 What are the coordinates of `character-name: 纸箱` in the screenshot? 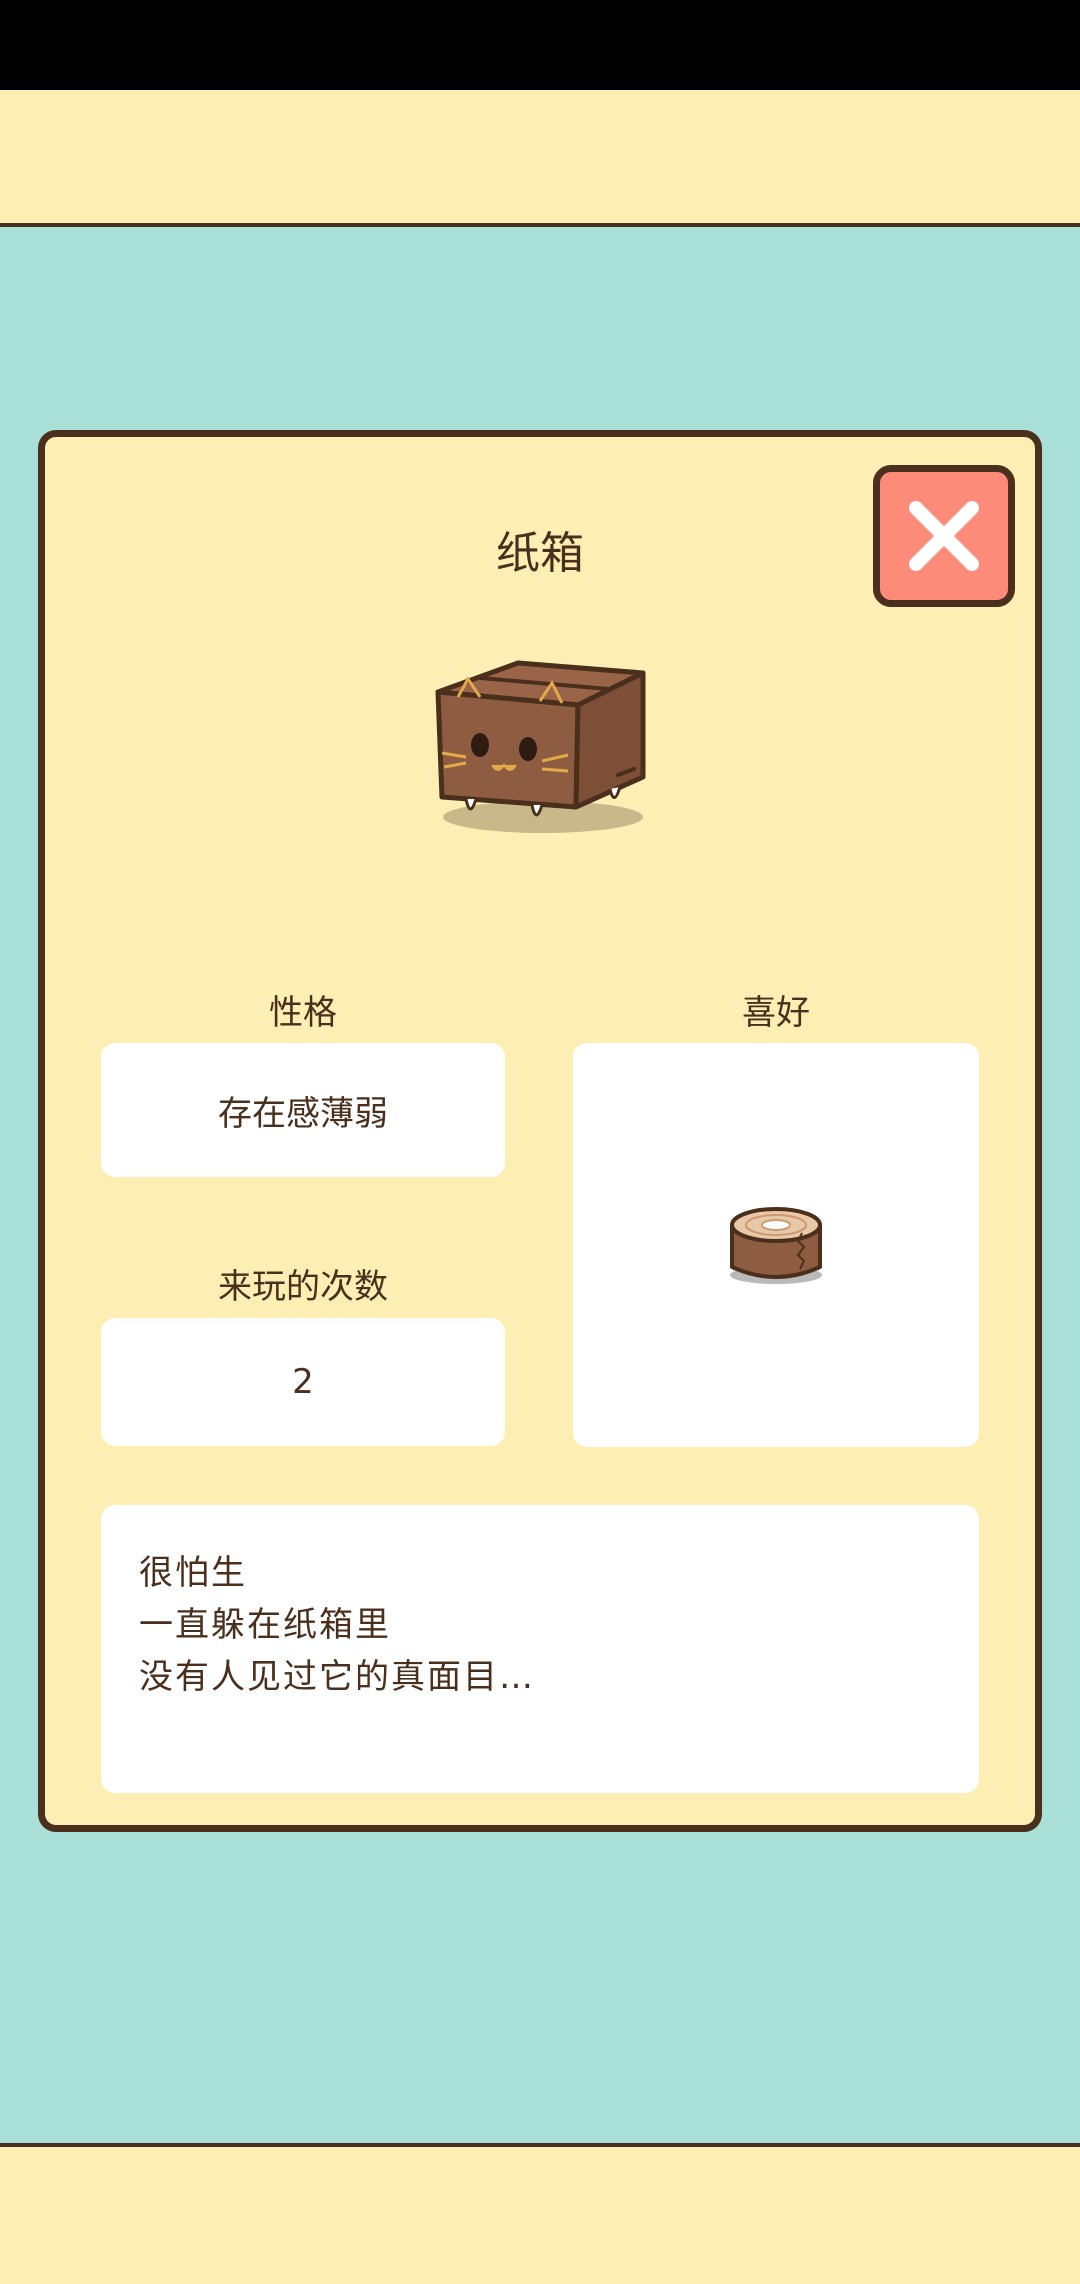 It's located at (540, 553).